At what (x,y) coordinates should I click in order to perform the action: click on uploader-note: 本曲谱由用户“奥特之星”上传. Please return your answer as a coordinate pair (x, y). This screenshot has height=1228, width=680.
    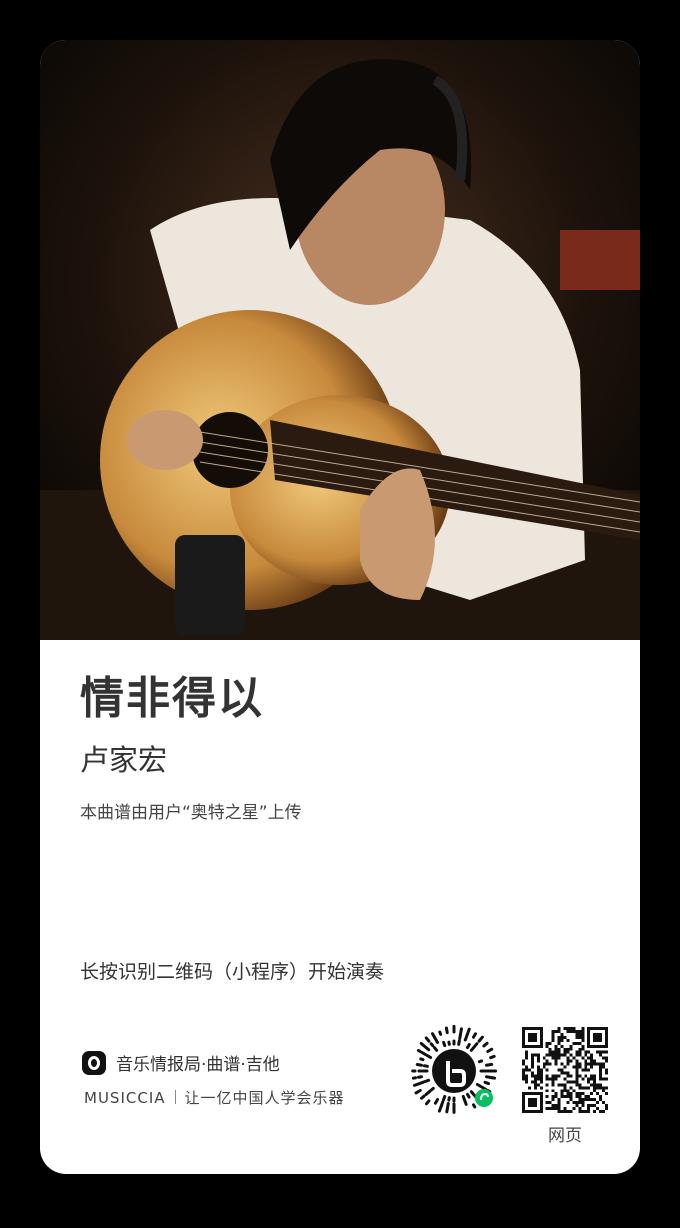
    Looking at the image, I should click on (191, 813).